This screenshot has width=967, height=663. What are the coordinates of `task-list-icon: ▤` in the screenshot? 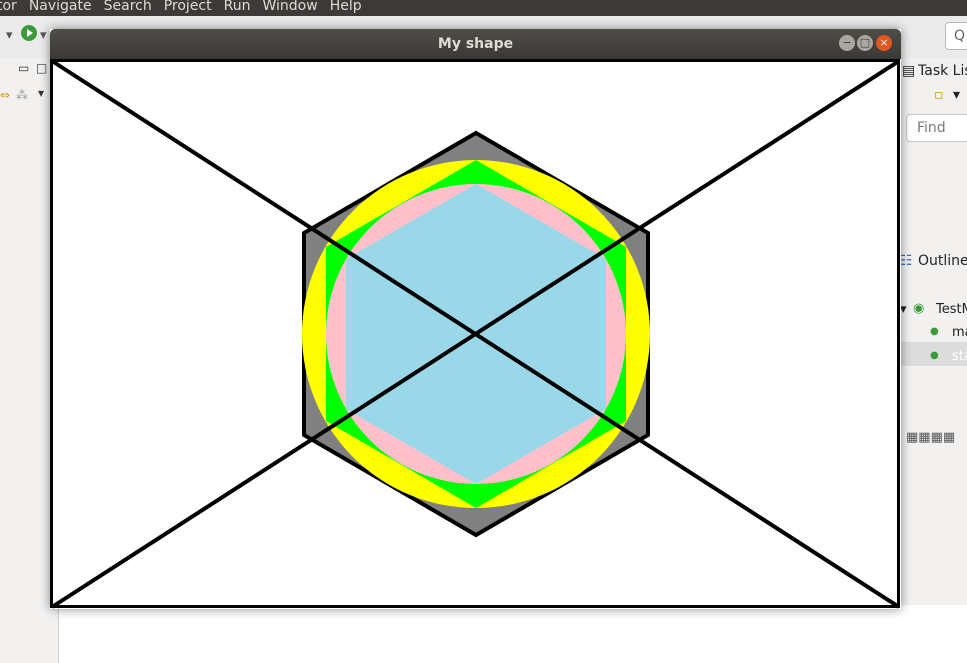 It's located at (909, 71).